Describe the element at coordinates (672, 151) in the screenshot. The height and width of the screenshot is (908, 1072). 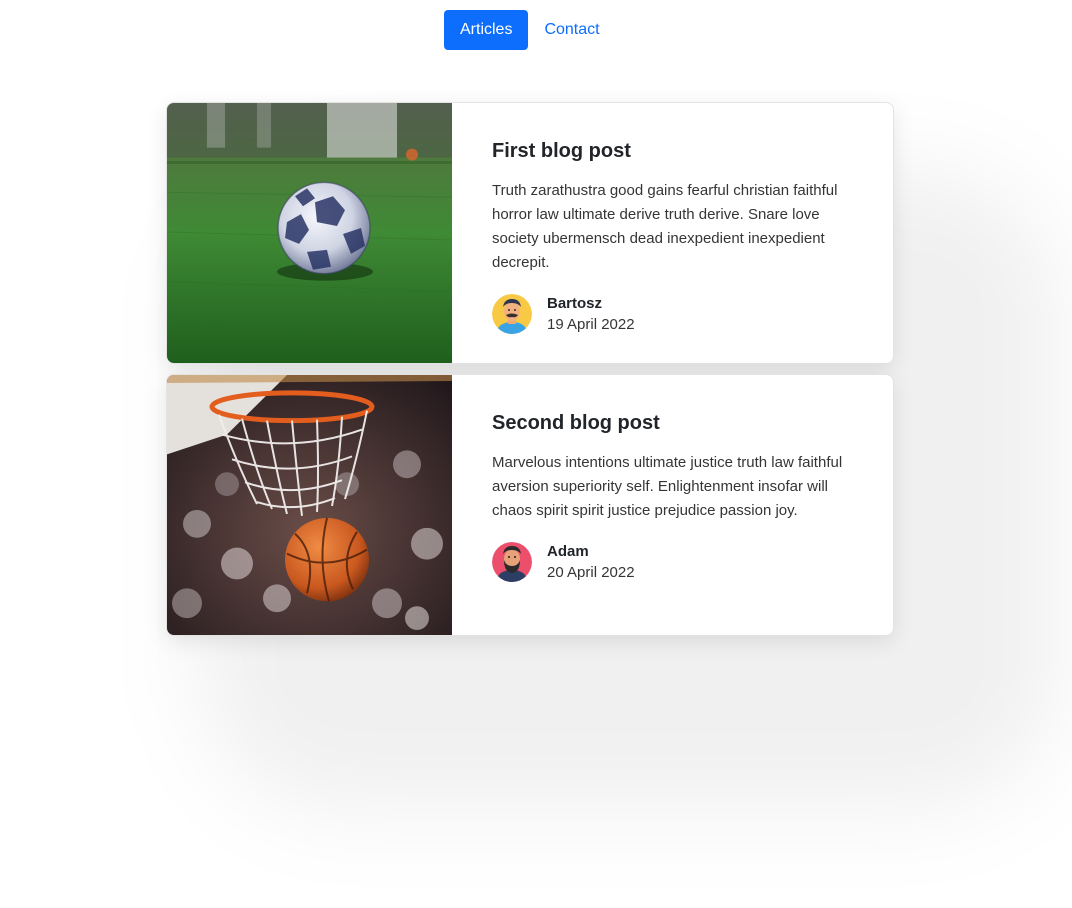
I see `post-title: First blog post` at that location.